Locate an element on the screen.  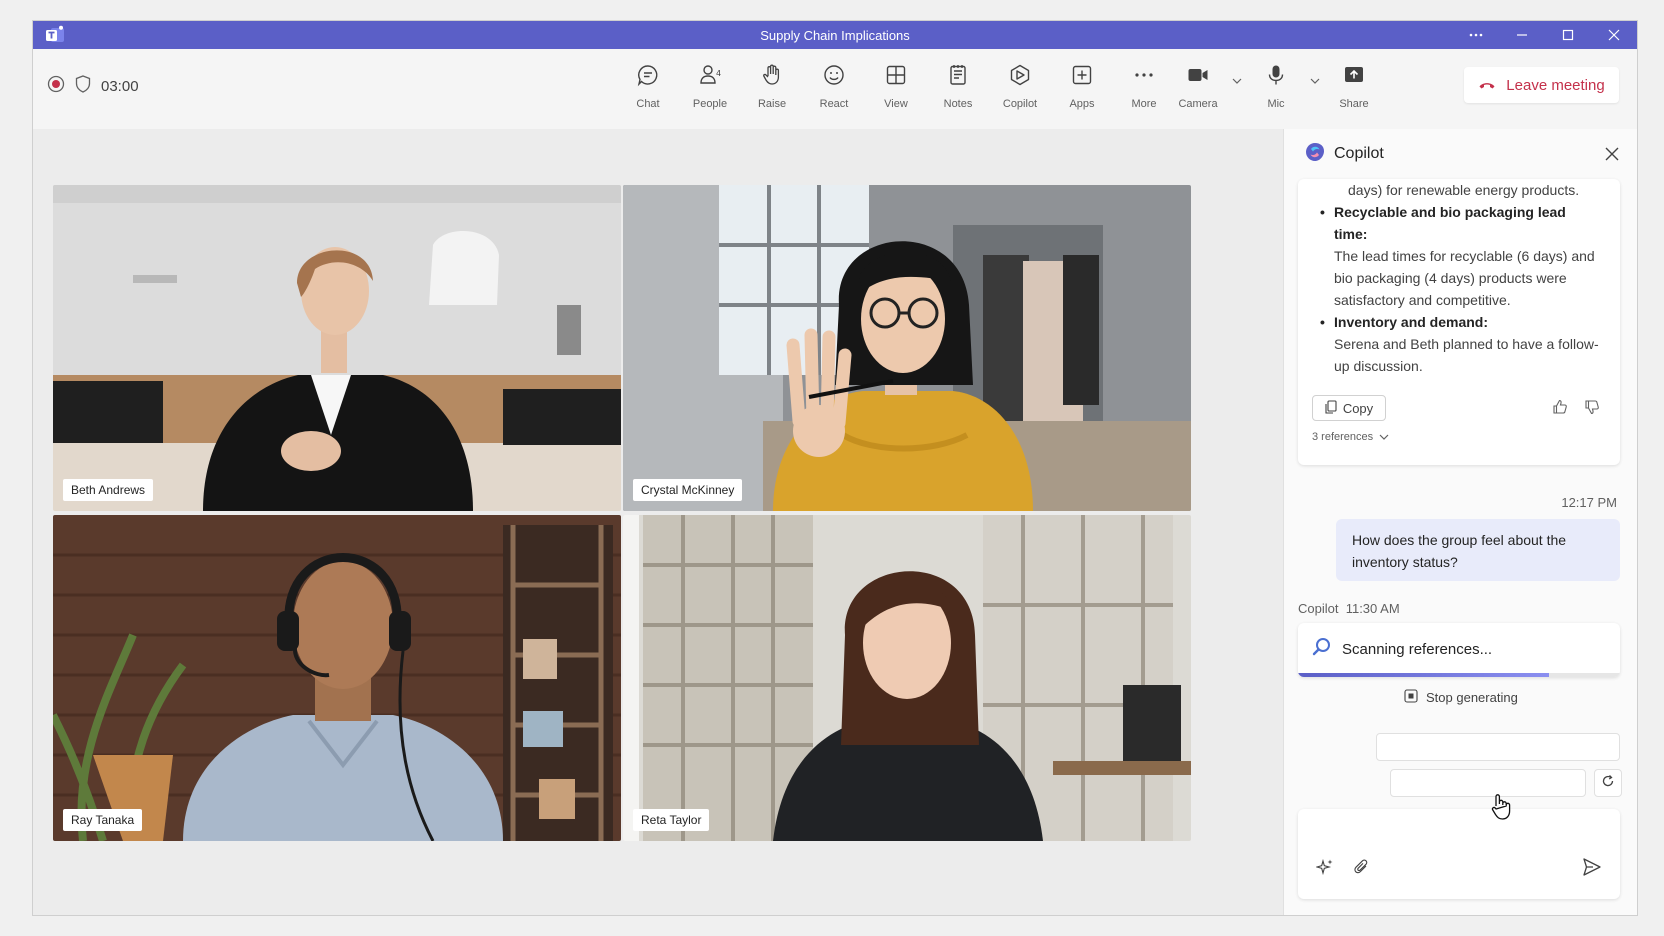
chat-icon is located at coordinates (648, 77).